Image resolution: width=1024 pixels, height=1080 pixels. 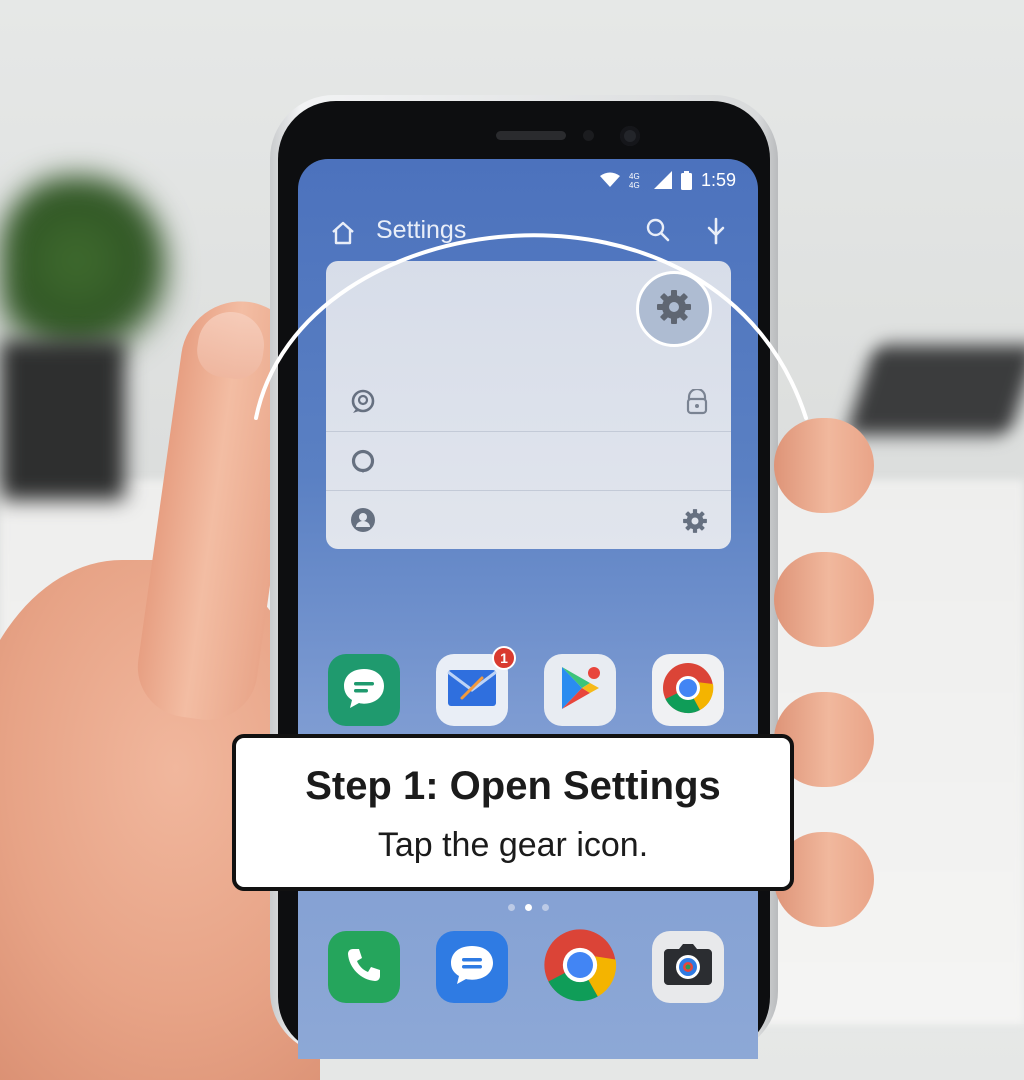 I want to click on messages-icon, so click(x=364, y=690).